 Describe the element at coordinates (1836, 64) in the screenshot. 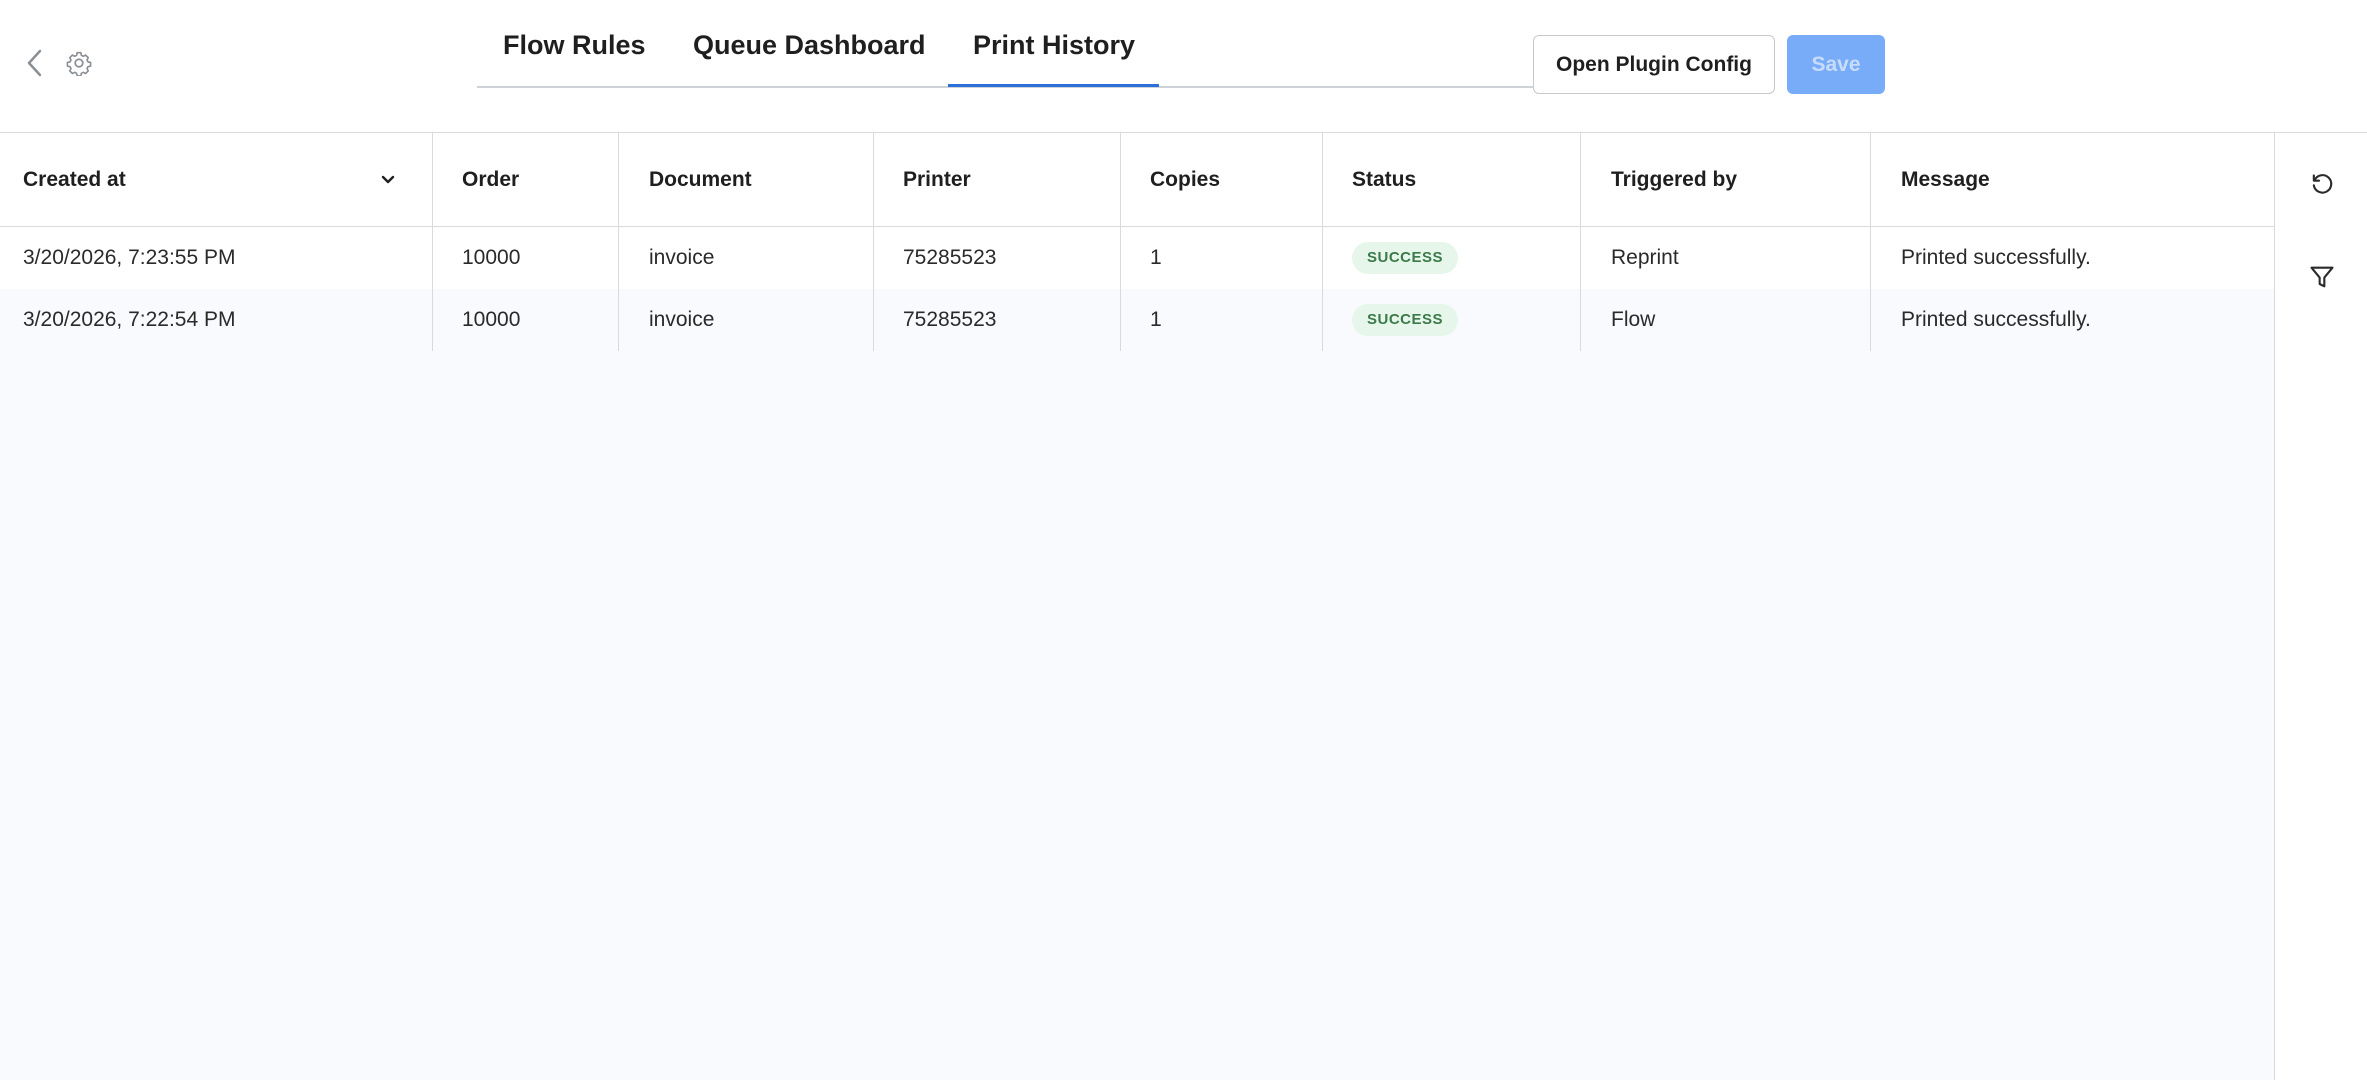

I see `save-button: Save` at that location.